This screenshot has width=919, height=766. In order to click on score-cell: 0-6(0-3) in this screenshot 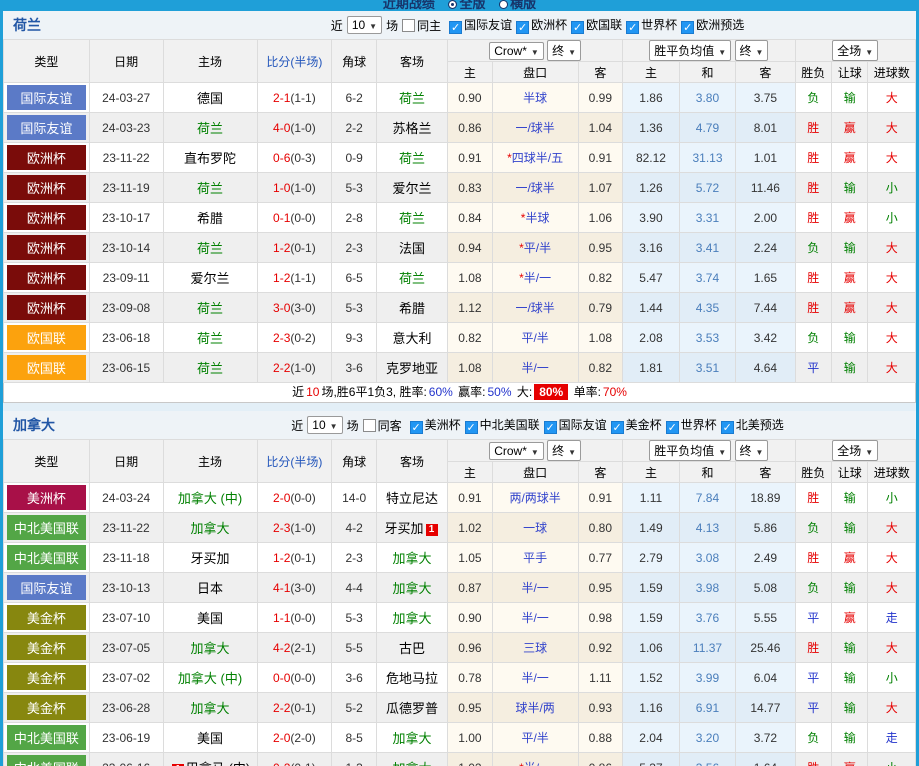, I will do `click(294, 157)`.